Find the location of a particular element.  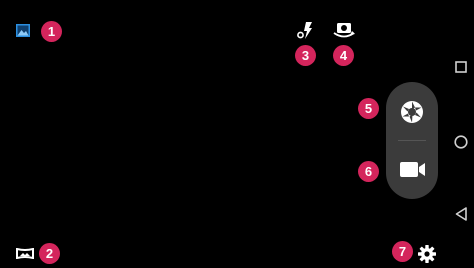

flash-auto-icon is located at coordinates (305, 30).